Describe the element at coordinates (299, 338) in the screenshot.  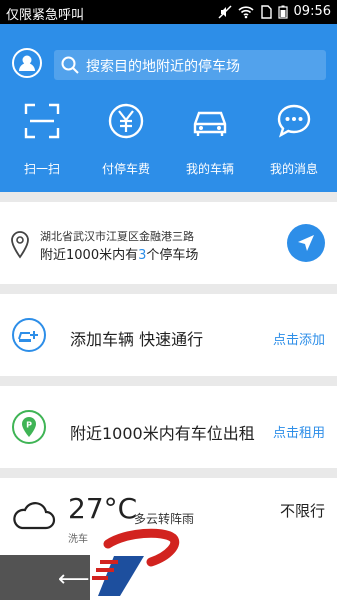
I see `add-car-link: 点击添加` at that location.